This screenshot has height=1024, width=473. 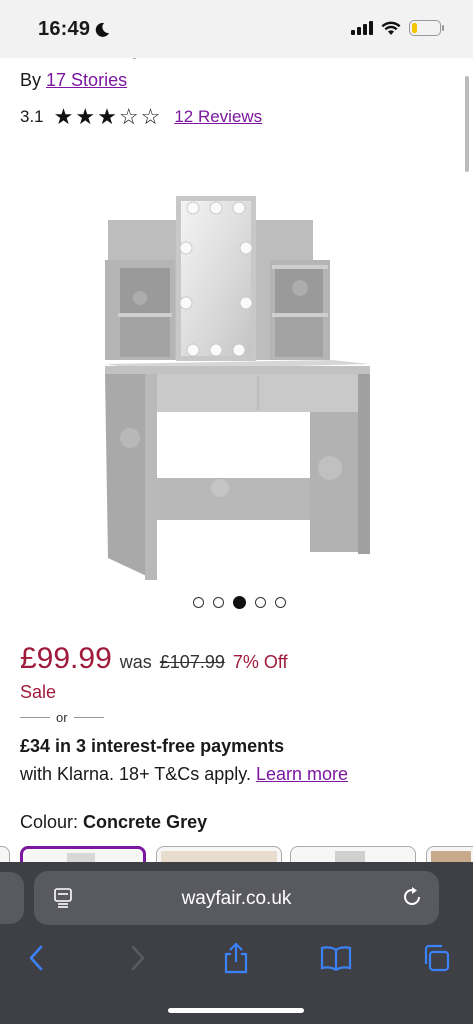 I want to click on forward-button, so click(x=138, y=958).